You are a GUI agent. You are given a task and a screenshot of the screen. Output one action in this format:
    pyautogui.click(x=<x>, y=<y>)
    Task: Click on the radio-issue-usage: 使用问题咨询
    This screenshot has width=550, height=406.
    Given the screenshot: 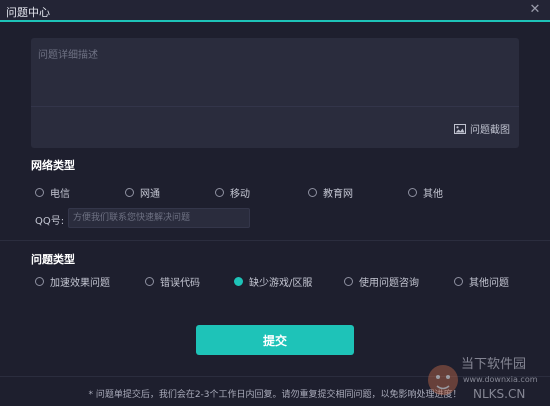 What is the action you would take?
    pyautogui.click(x=381, y=281)
    